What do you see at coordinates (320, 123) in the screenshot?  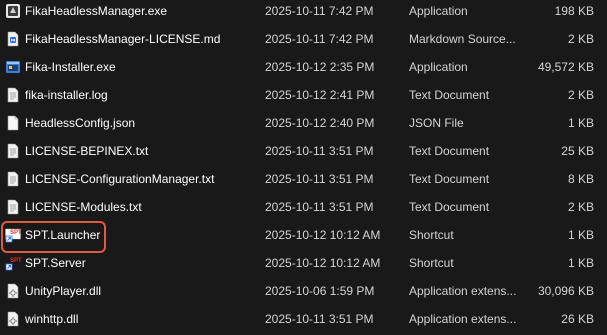 I see `file-date: 2025-10-12 2:40 PM` at bounding box center [320, 123].